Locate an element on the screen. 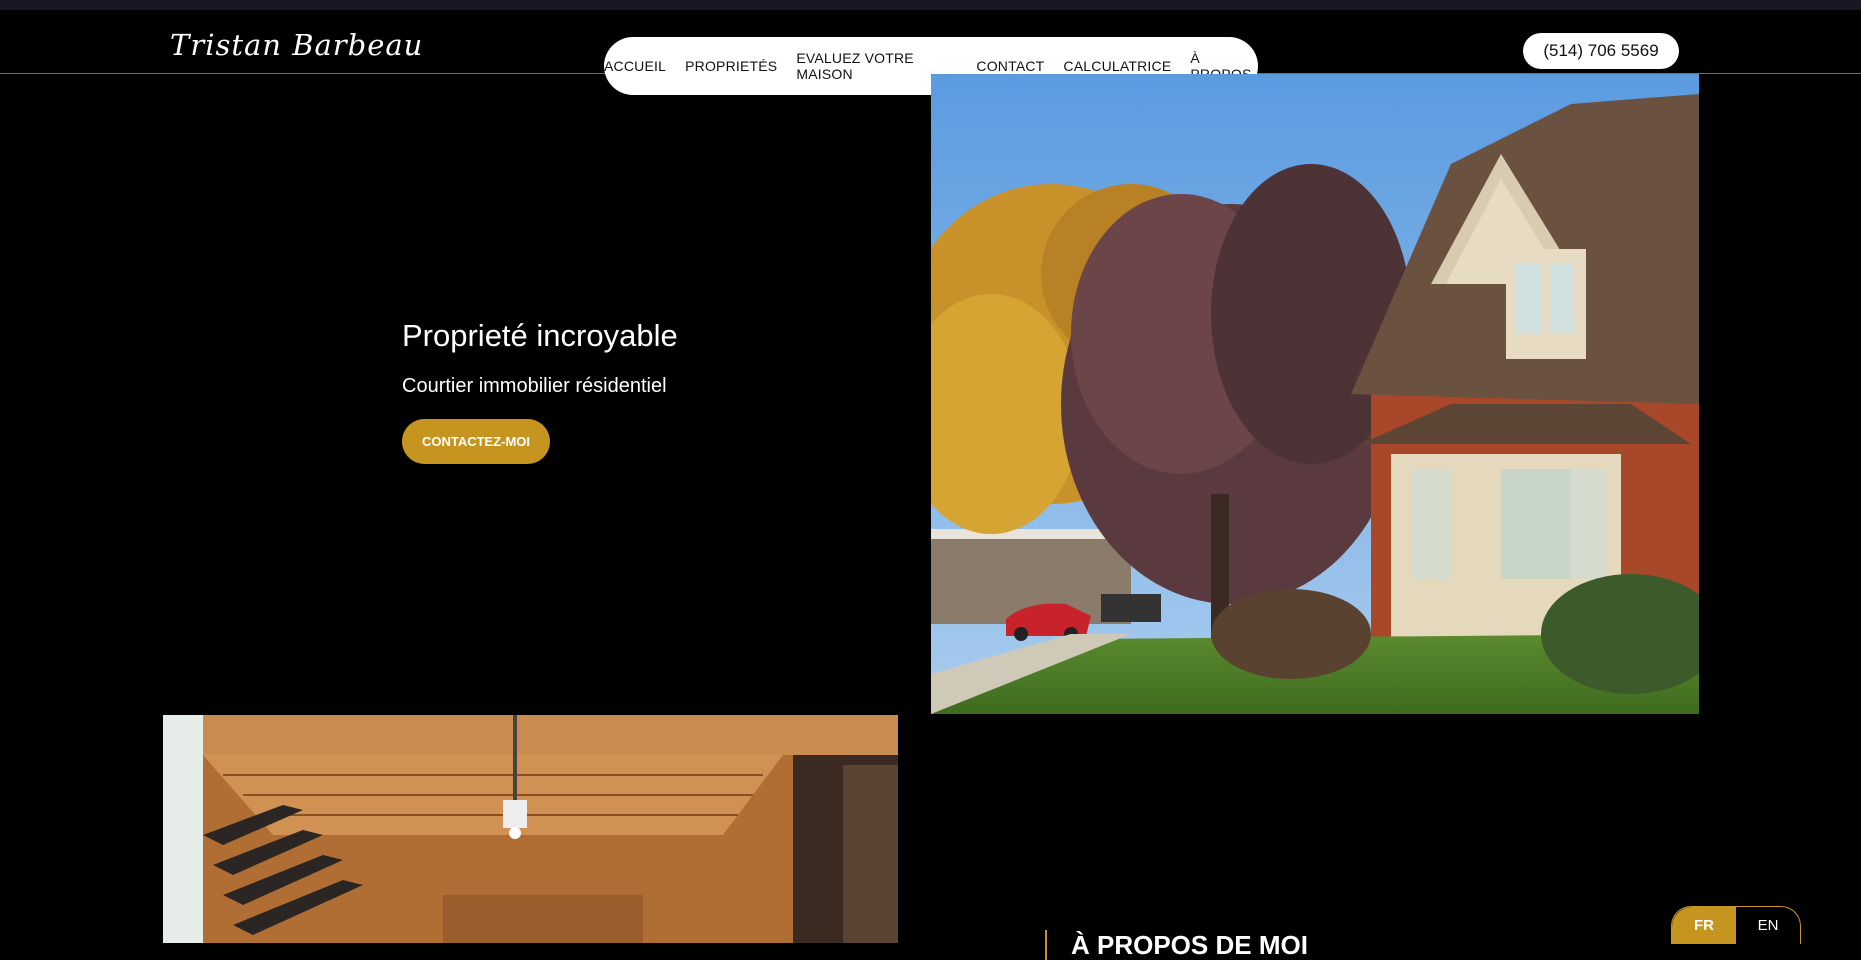 This screenshot has width=1861, height=960. about-heading: À PROPOS DE MOI is located at coordinates (1176, 945).